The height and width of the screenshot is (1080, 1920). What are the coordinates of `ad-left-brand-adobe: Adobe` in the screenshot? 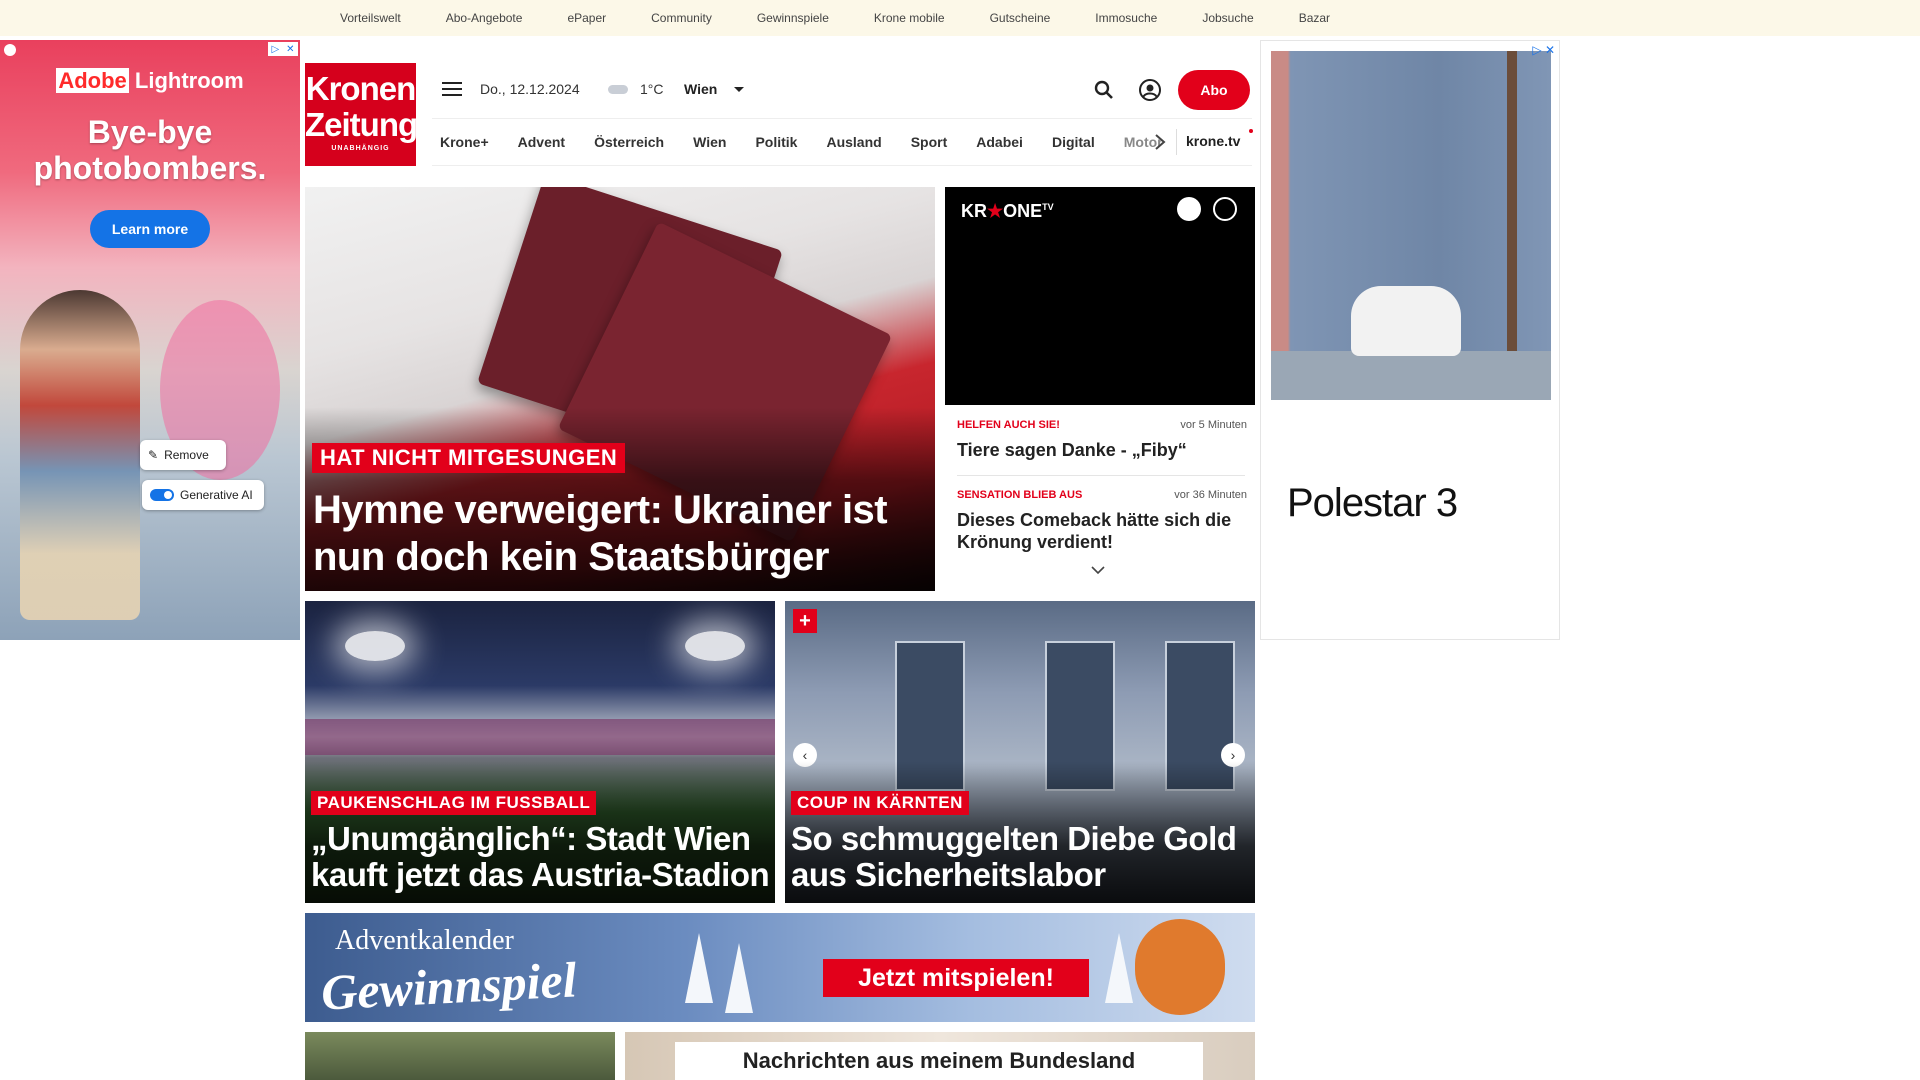 It's located at (92, 80).